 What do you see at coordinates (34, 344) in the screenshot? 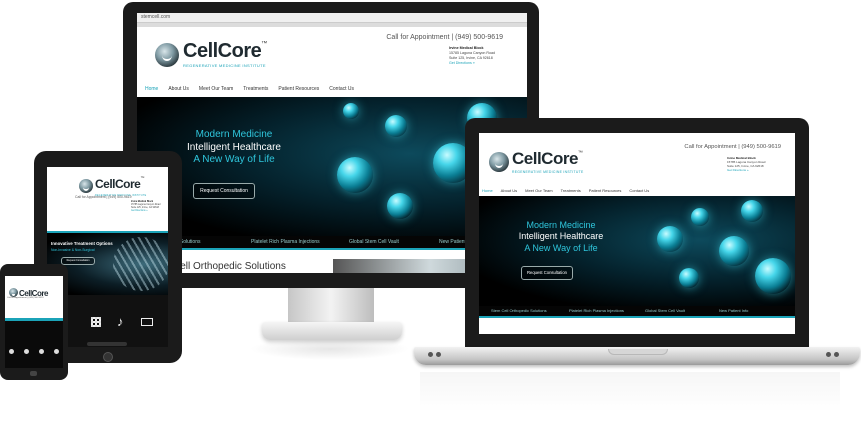
I see `phone-dark-section` at bounding box center [34, 344].